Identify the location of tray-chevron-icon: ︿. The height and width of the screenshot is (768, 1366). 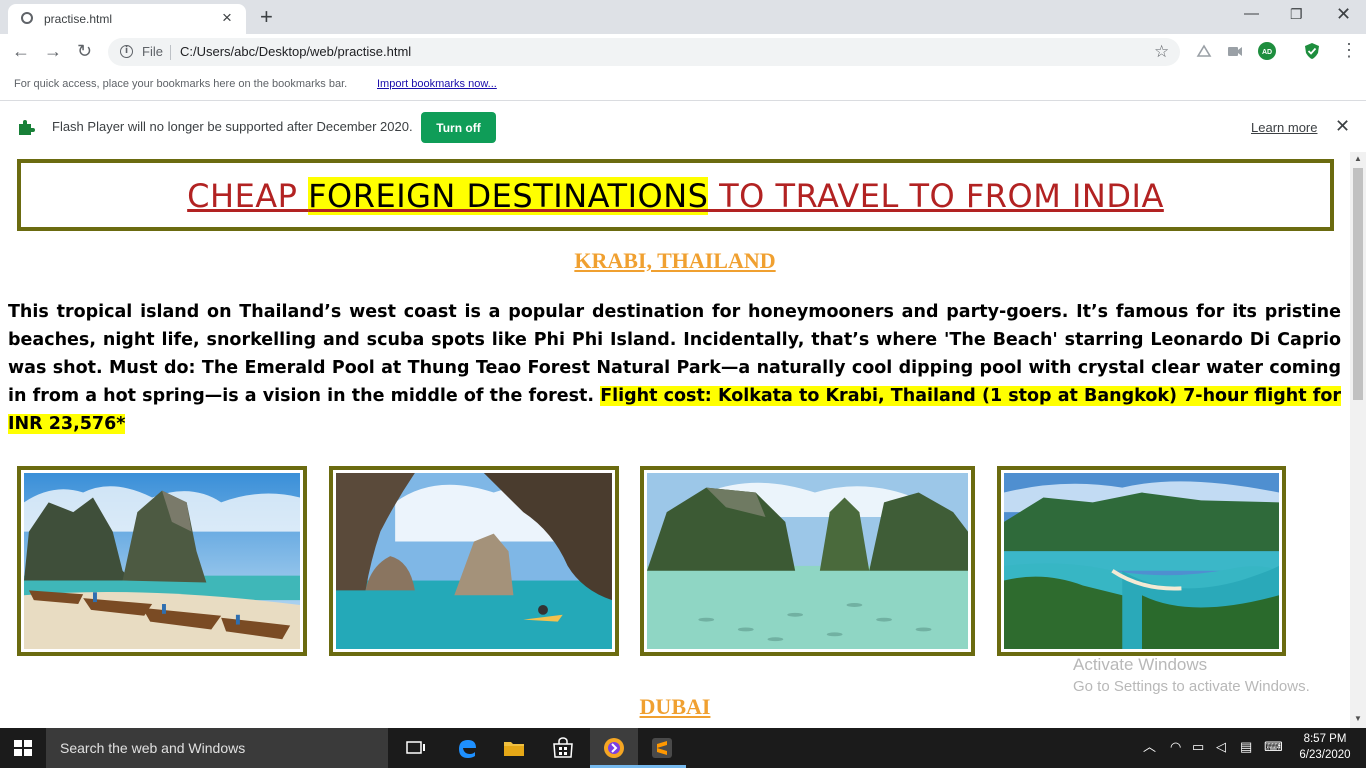
(1149, 747).